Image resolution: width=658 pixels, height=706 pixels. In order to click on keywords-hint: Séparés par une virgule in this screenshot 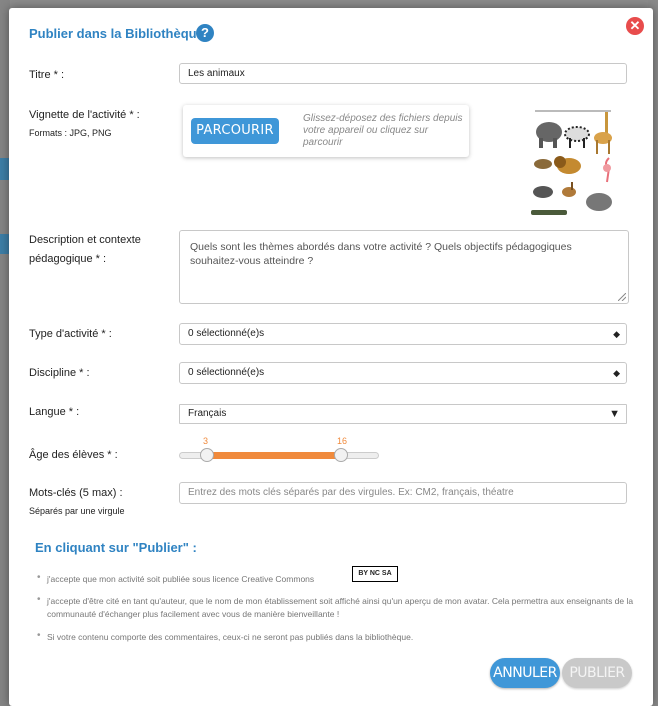, I will do `click(77, 511)`.